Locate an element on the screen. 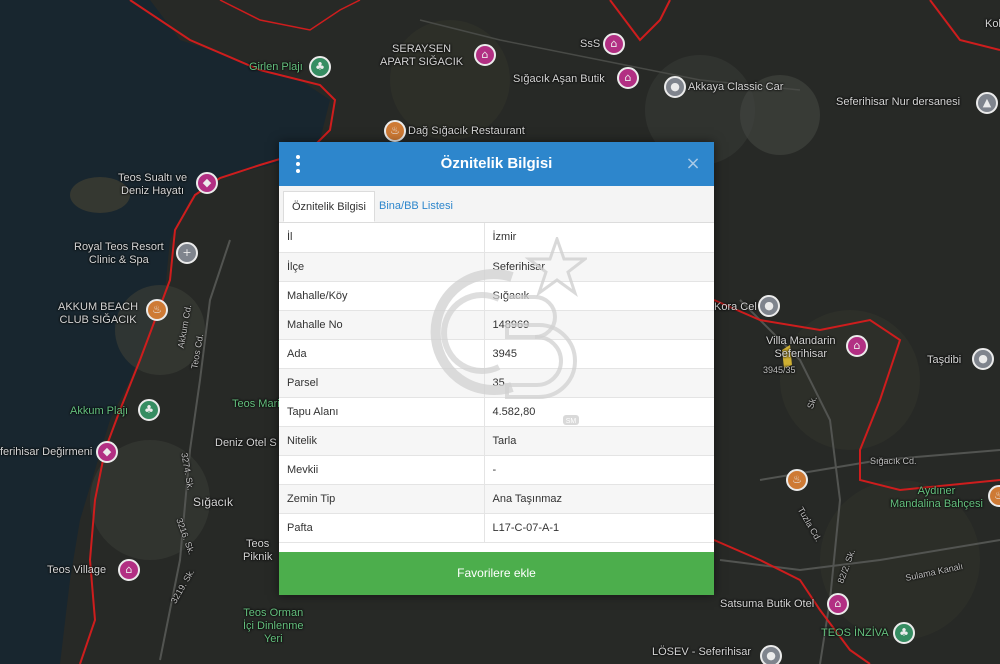 Image resolution: width=1000 pixels, height=664 pixels. table-row: Mahalle/Köy Sığacık is located at coordinates (496, 296).